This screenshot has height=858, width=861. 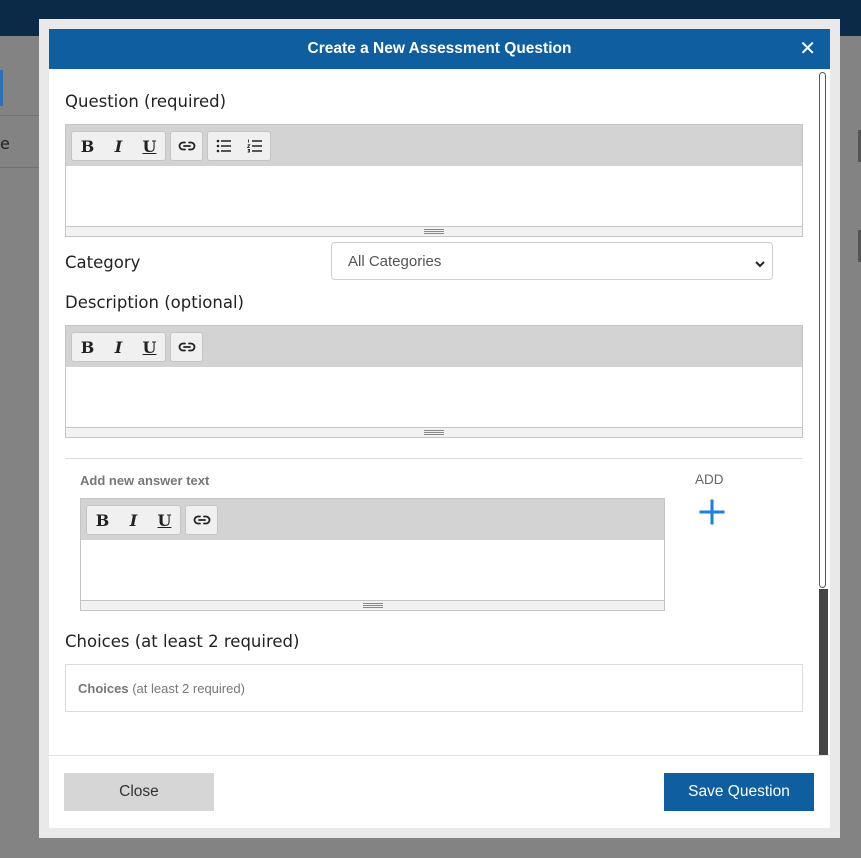 What do you see at coordinates (439, 755) in the screenshot?
I see `footer-divider` at bounding box center [439, 755].